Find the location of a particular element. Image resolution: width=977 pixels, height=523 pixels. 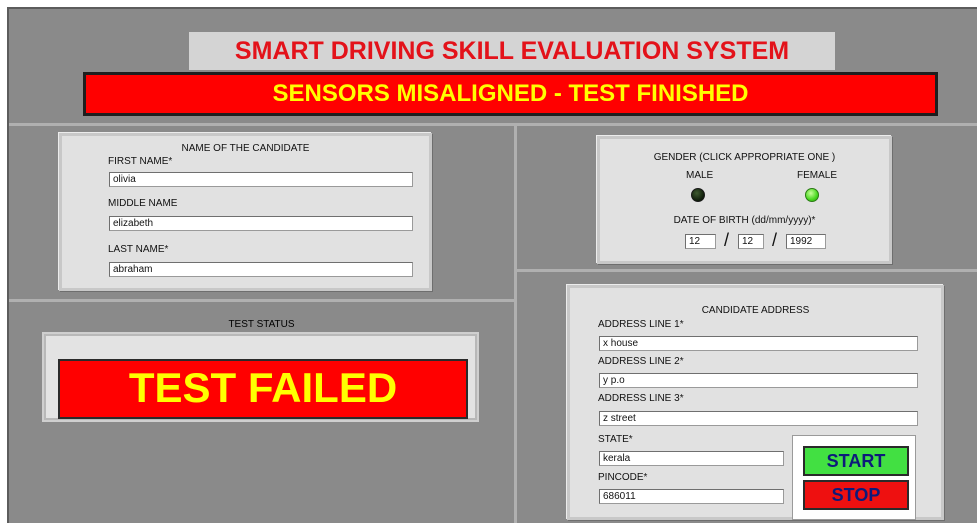

address-line3-field is located at coordinates (758, 418).